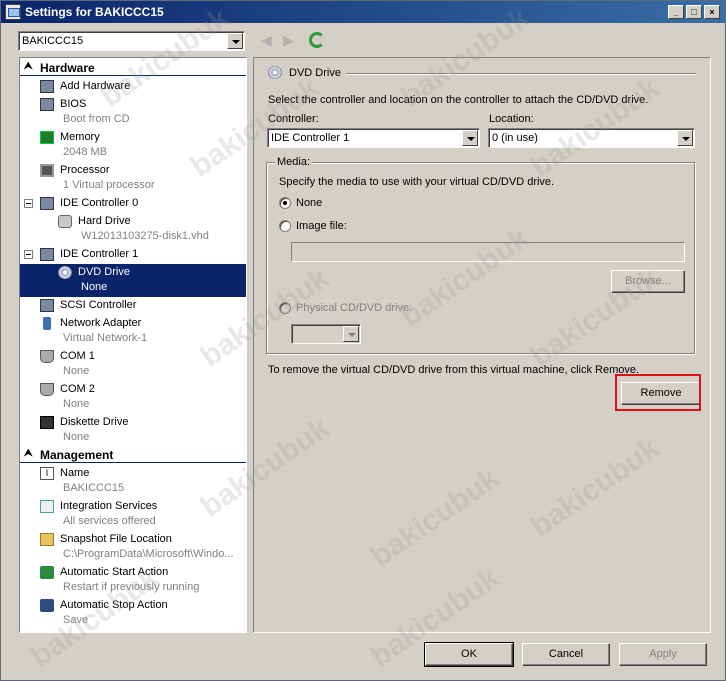  Describe the element at coordinates (47, 104) in the screenshot. I see `bios-icon` at that location.